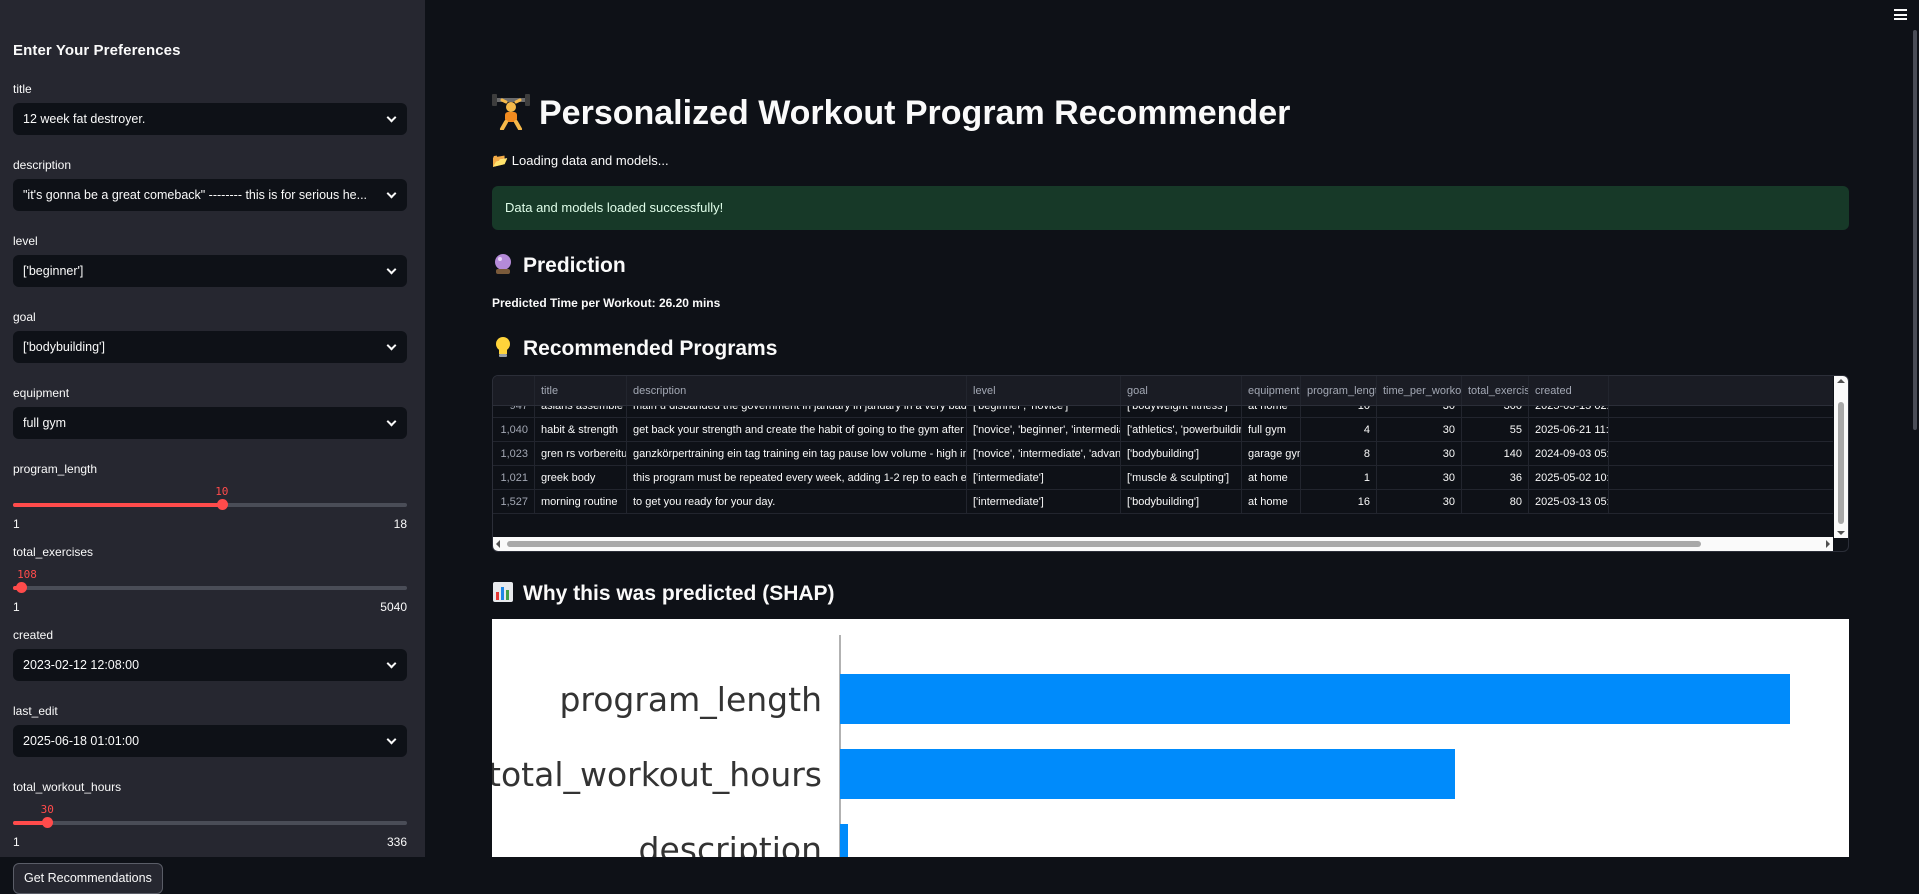 This screenshot has width=1919, height=894. I want to click on weightlifter-icon, so click(511, 112).